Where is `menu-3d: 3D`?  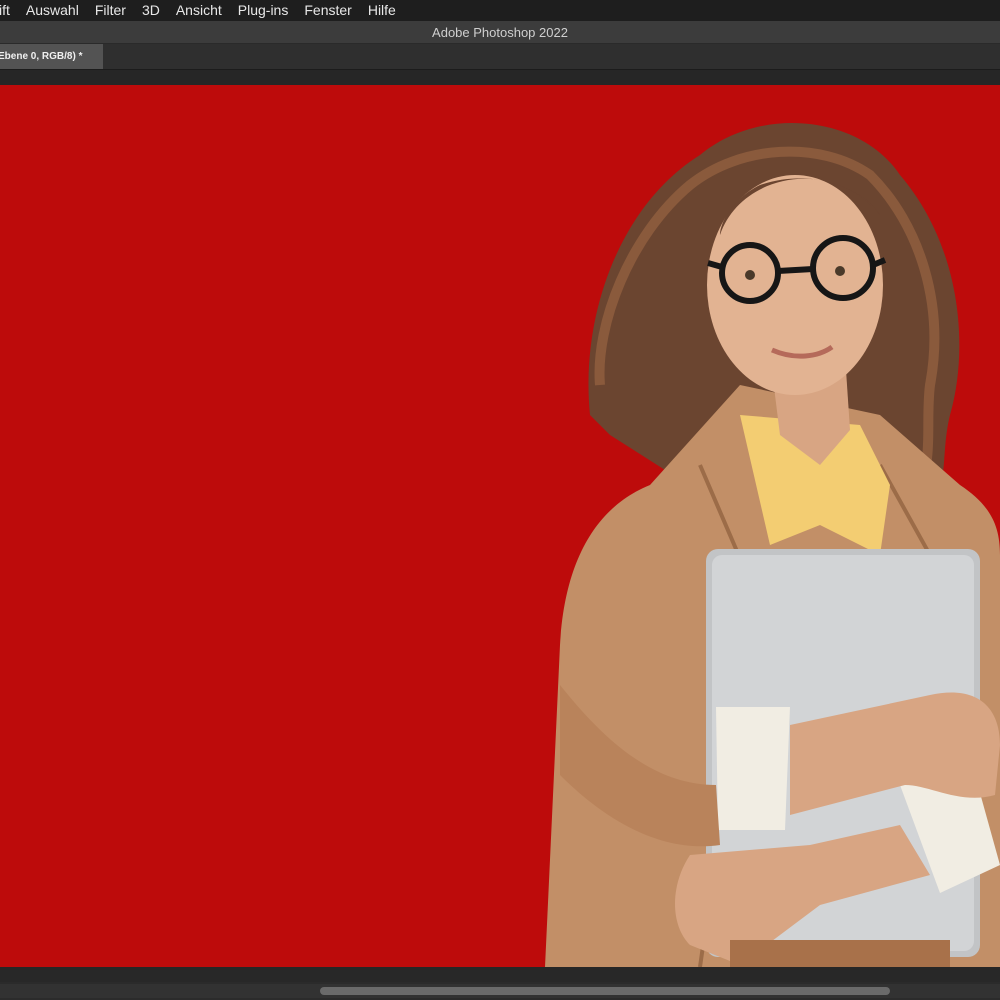
menu-3d: 3D is located at coordinates (151, 10).